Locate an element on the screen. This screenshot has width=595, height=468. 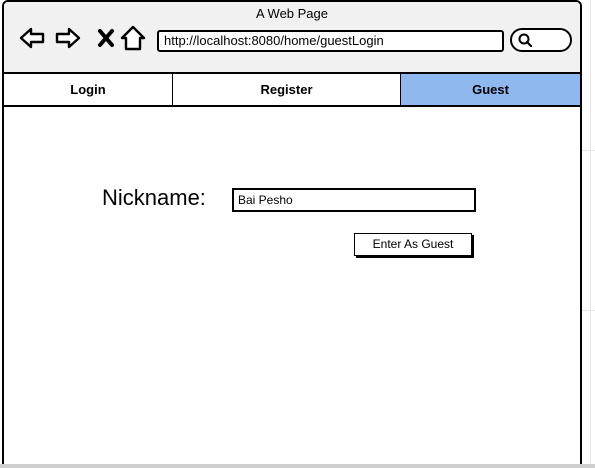
window-title: A Web Page is located at coordinates (292, 13).